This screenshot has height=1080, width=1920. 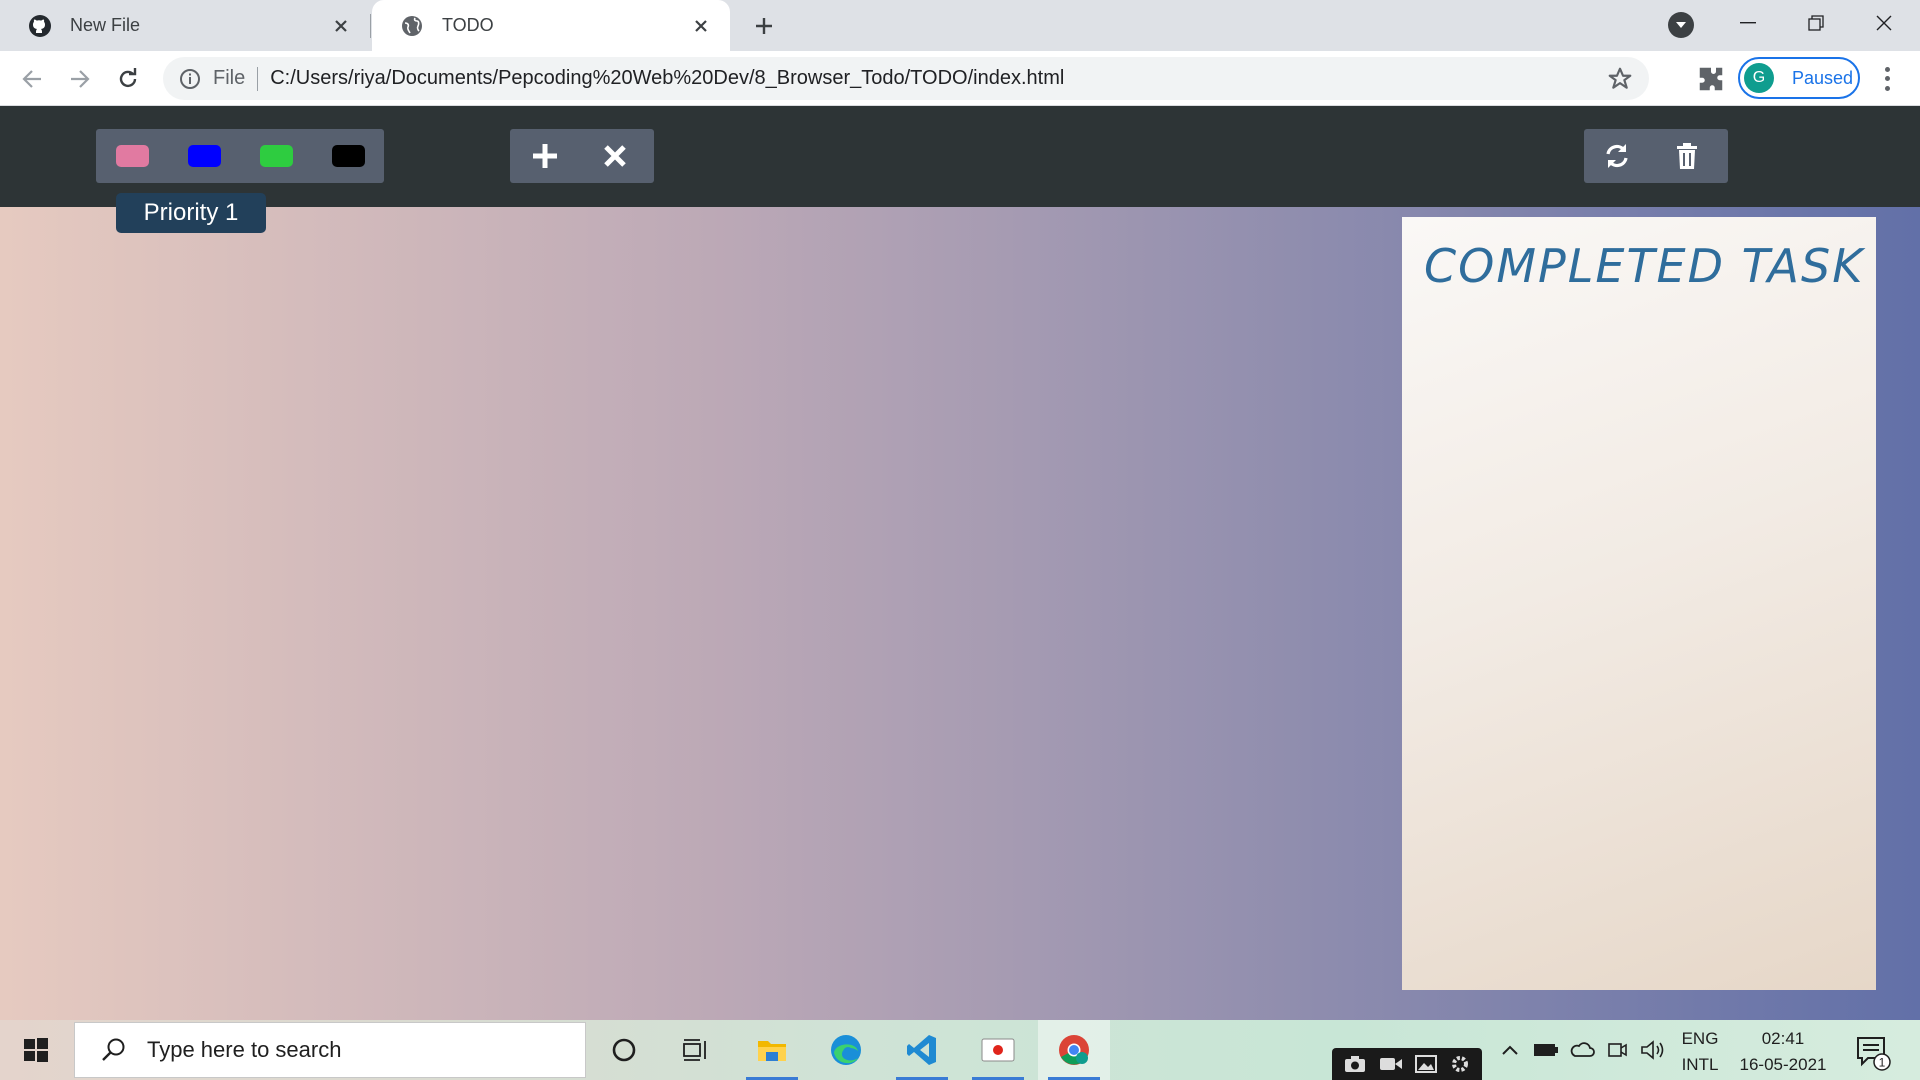 I want to click on taskbar-search: Type here to search, so click(x=330, y=1050).